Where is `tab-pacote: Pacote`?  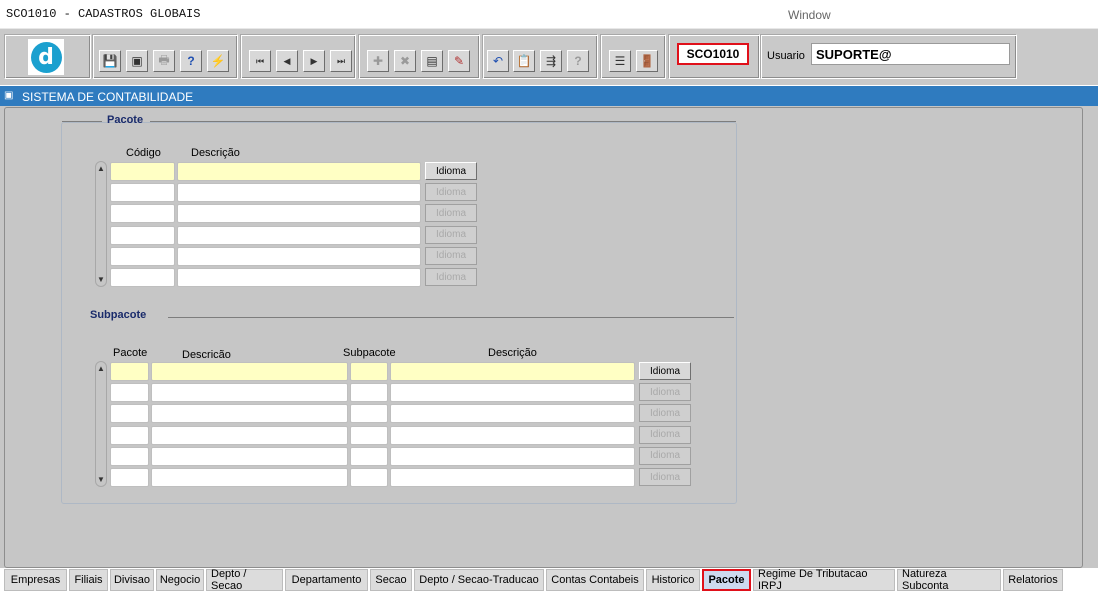
tab-pacote: Pacote is located at coordinates (726, 580).